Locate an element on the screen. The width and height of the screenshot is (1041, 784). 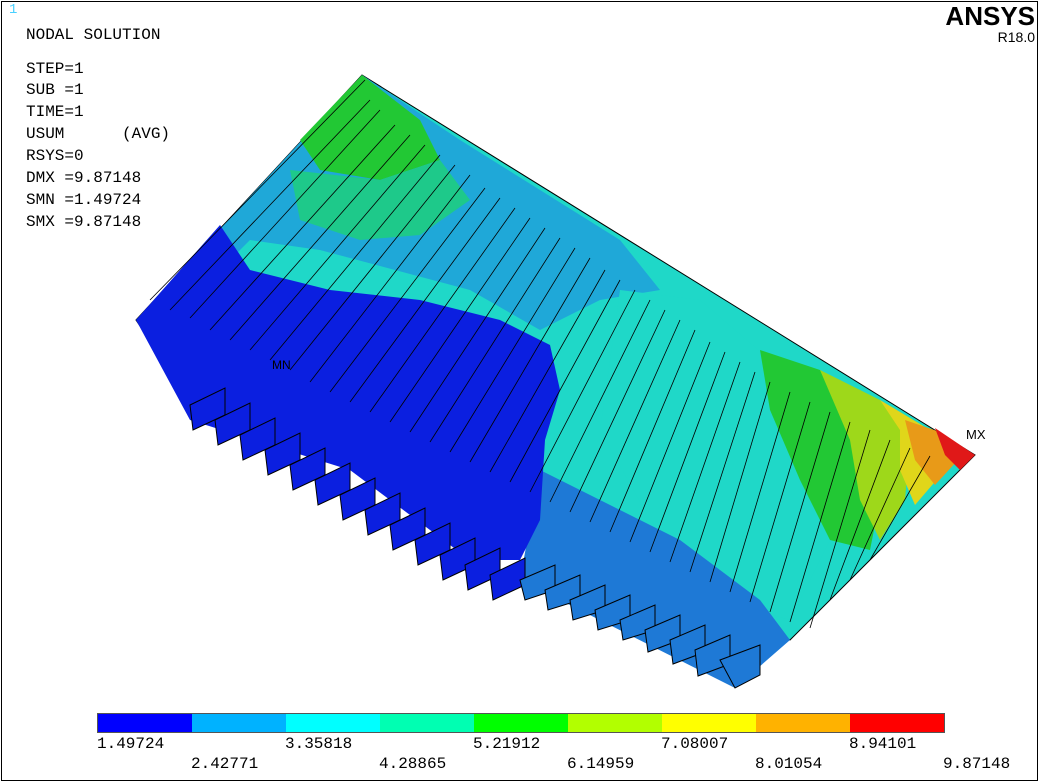
info-rsys: RSYS=0 is located at coordinates (55, 156).